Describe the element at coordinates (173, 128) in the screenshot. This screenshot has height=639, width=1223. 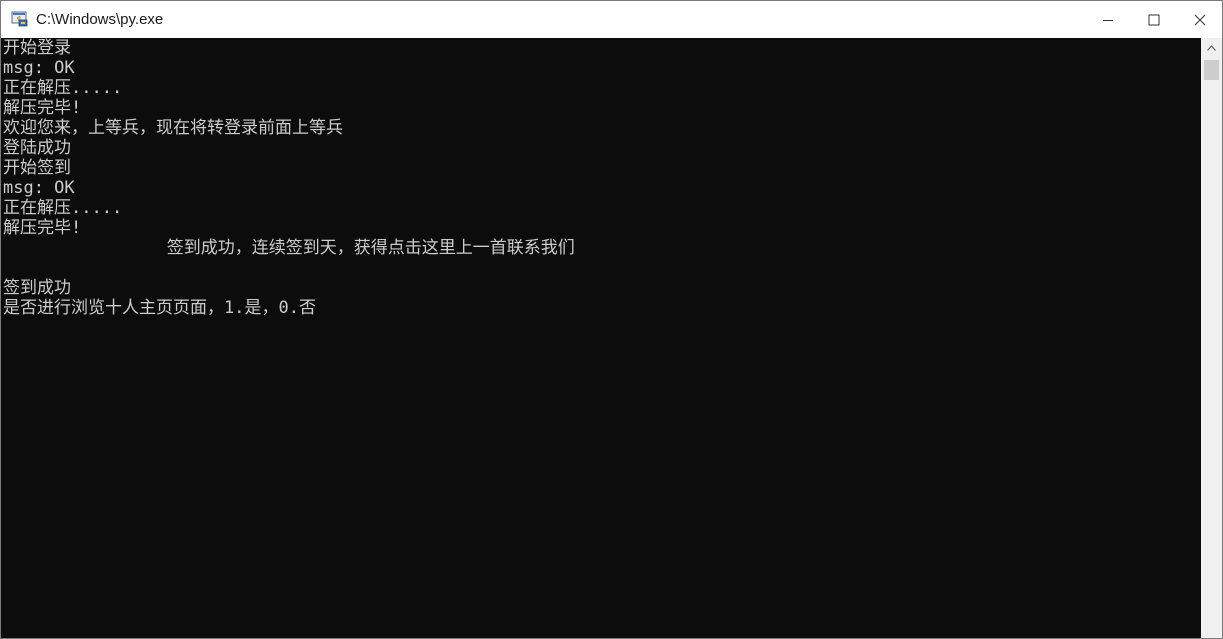
I see `console-line: 欢迎您来，上等兵，现在将转登录前面上等兵` at that location.